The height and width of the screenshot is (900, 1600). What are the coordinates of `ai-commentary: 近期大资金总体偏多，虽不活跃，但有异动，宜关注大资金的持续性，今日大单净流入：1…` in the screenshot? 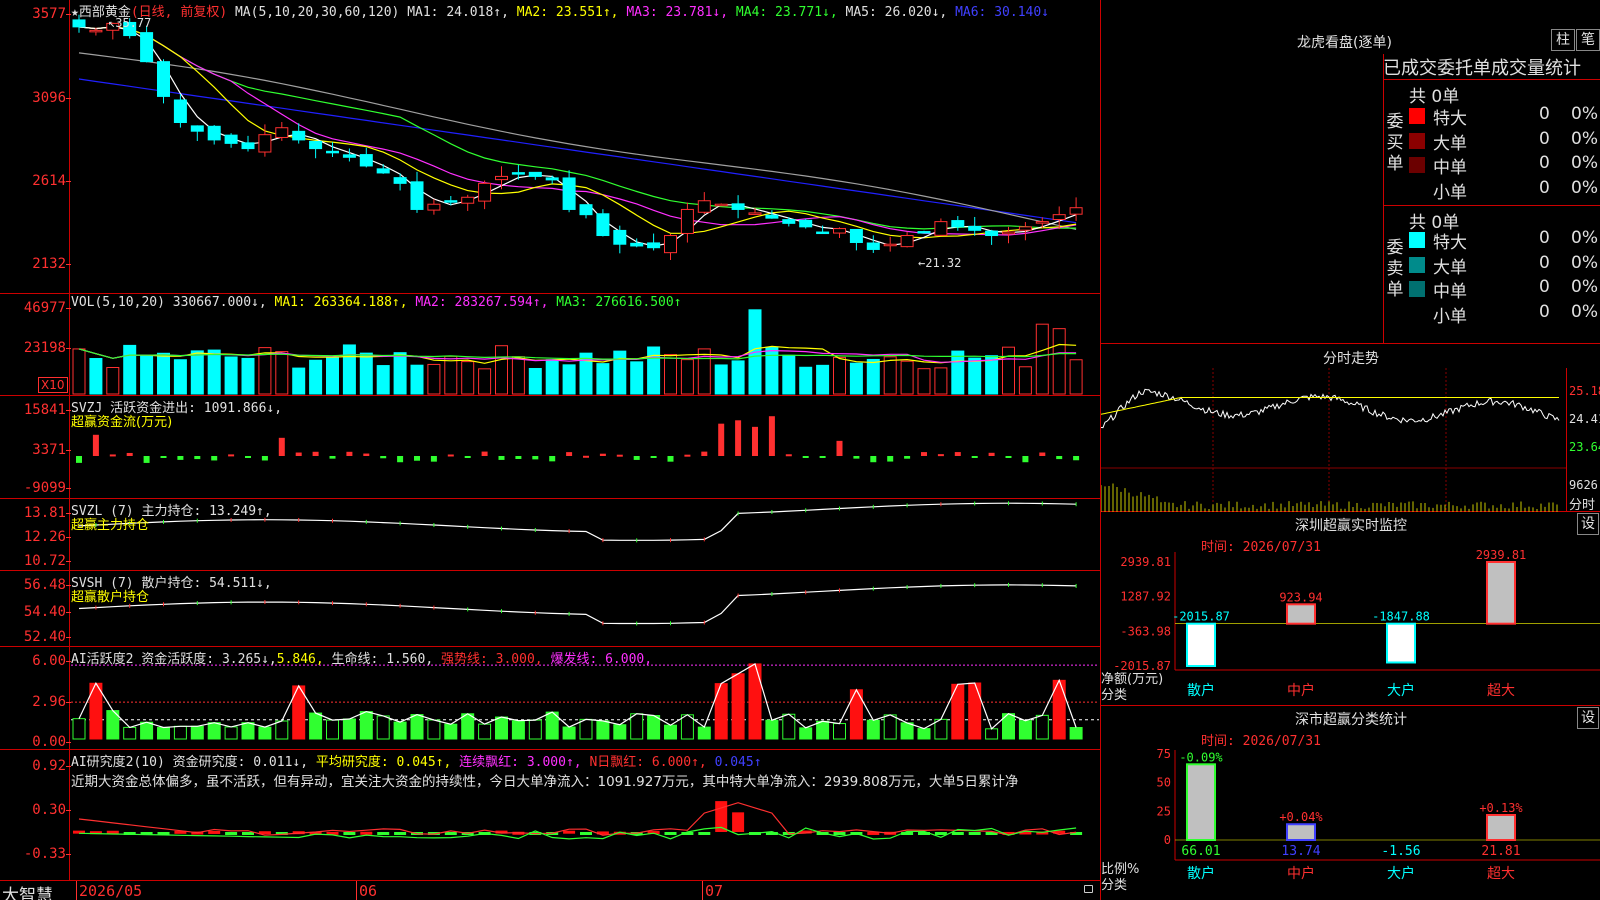 It's located at (545, 782).